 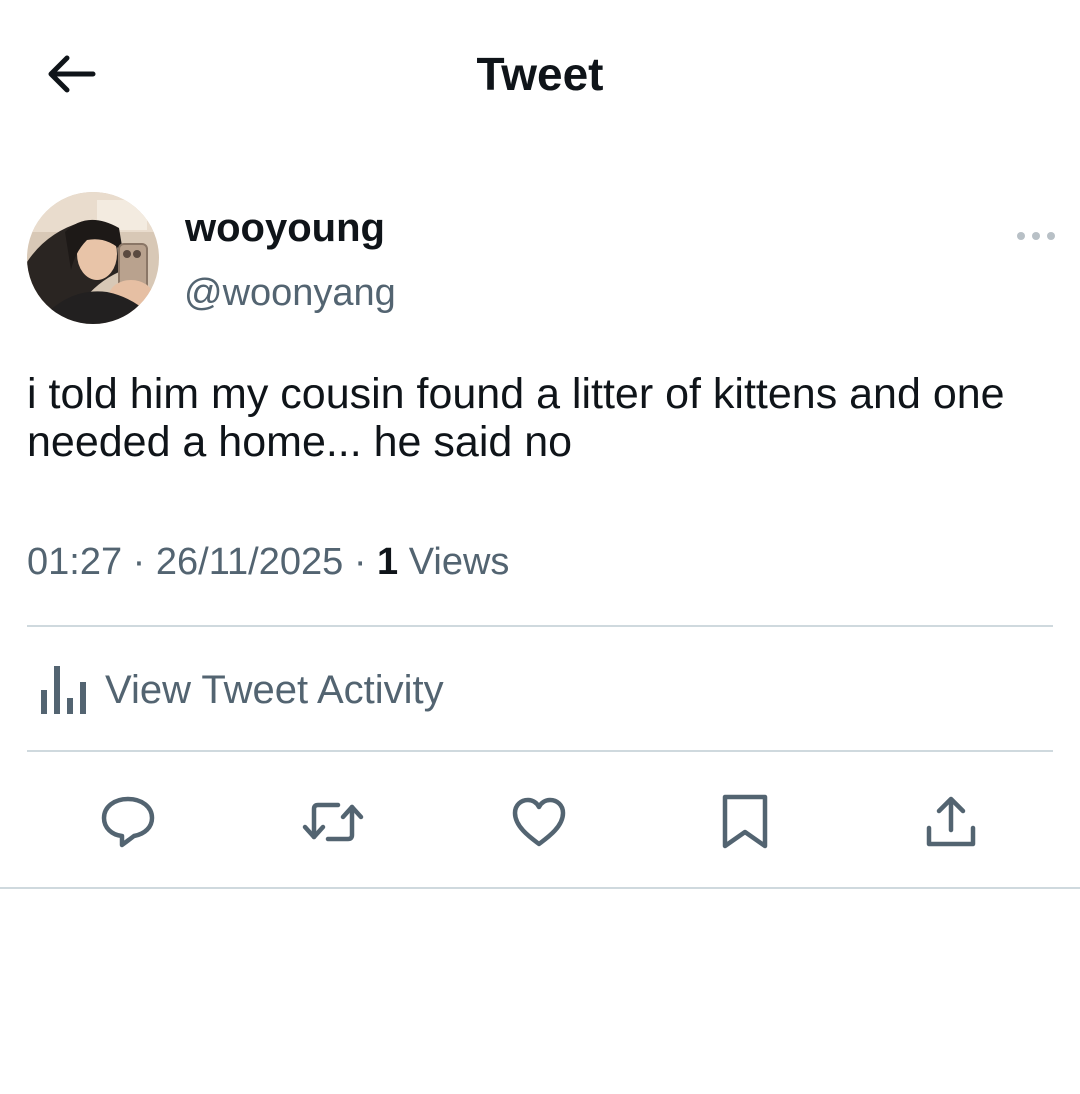 What do you see at coordinates (249, 562) in the screenshot?
I see `tweet-date: 26/11/2025` at bounding box center [249, 562].